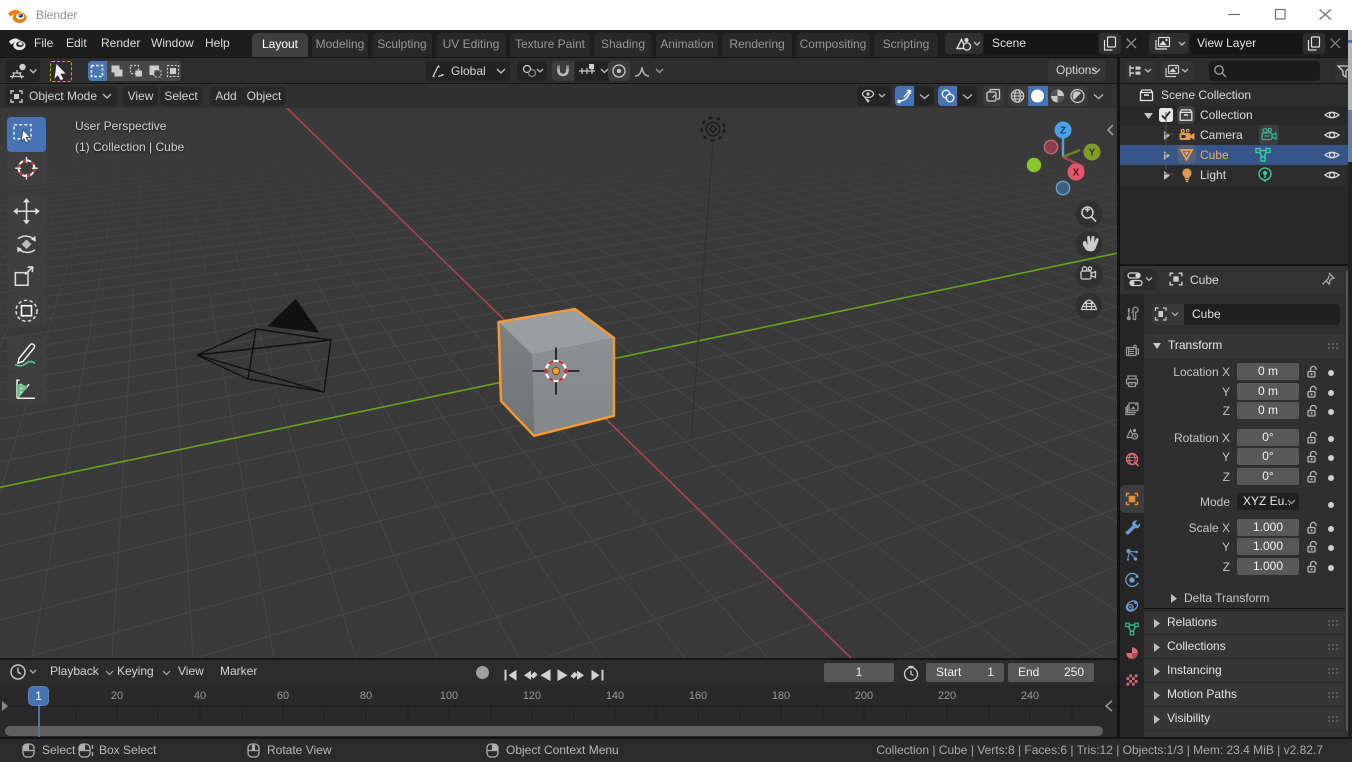 The image size is (1352, 762). I want to click on svg-text: Z, so click(1063, 131).